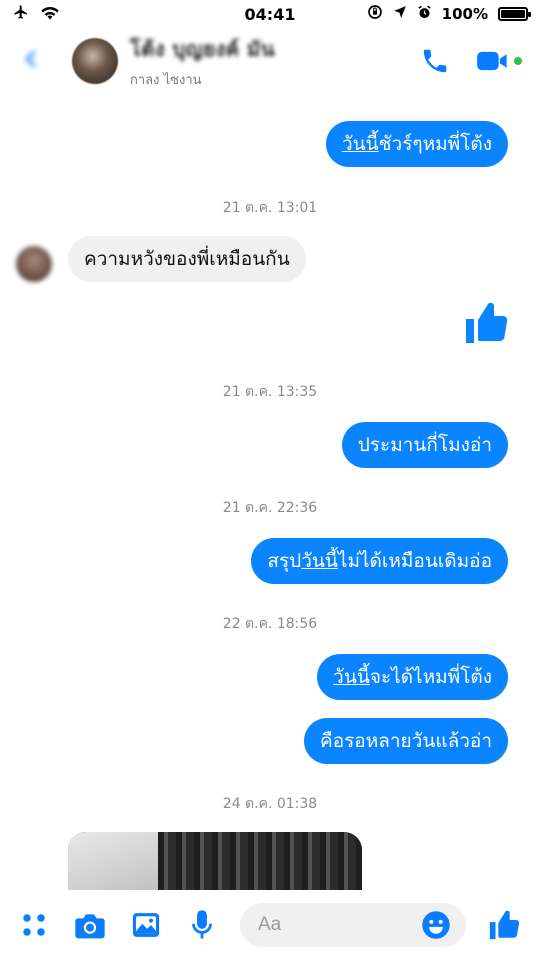  I want to click on battery-level, so click(513, 14).